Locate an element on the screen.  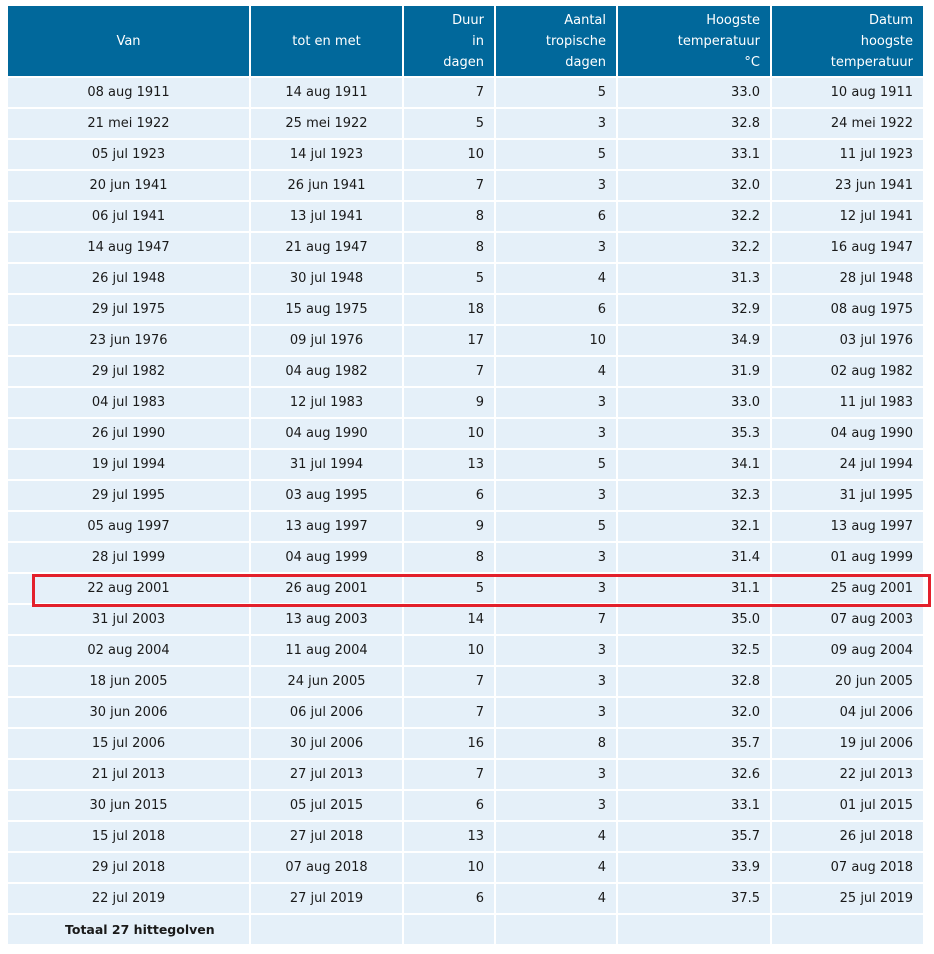
cell-van: 29 jul 1975 is located at coordinates (128, 309).